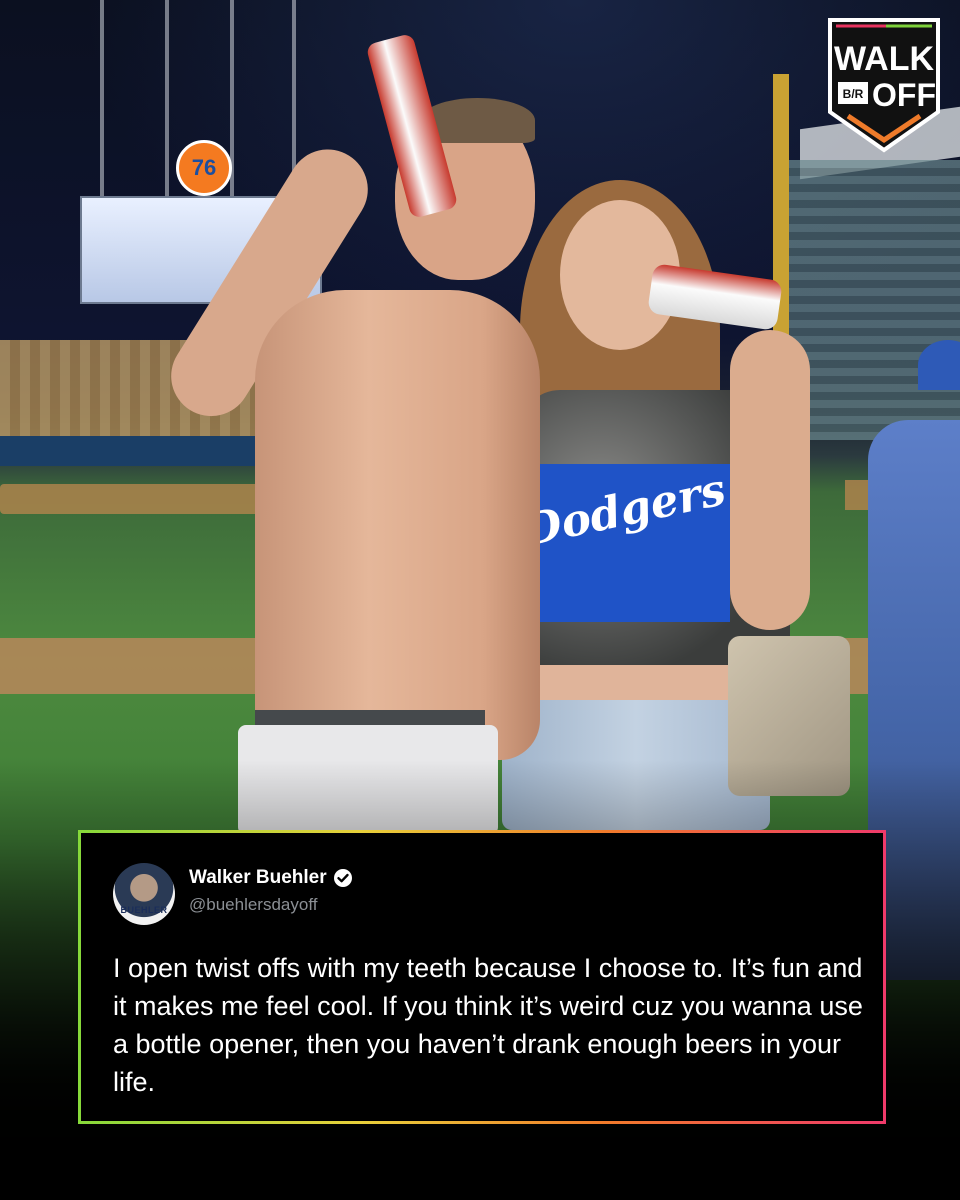 The image size is (960, 1200). Describe the element at coordinates (853, 94) in the screenshot. I see `br-badge-text: B/R` at that location.